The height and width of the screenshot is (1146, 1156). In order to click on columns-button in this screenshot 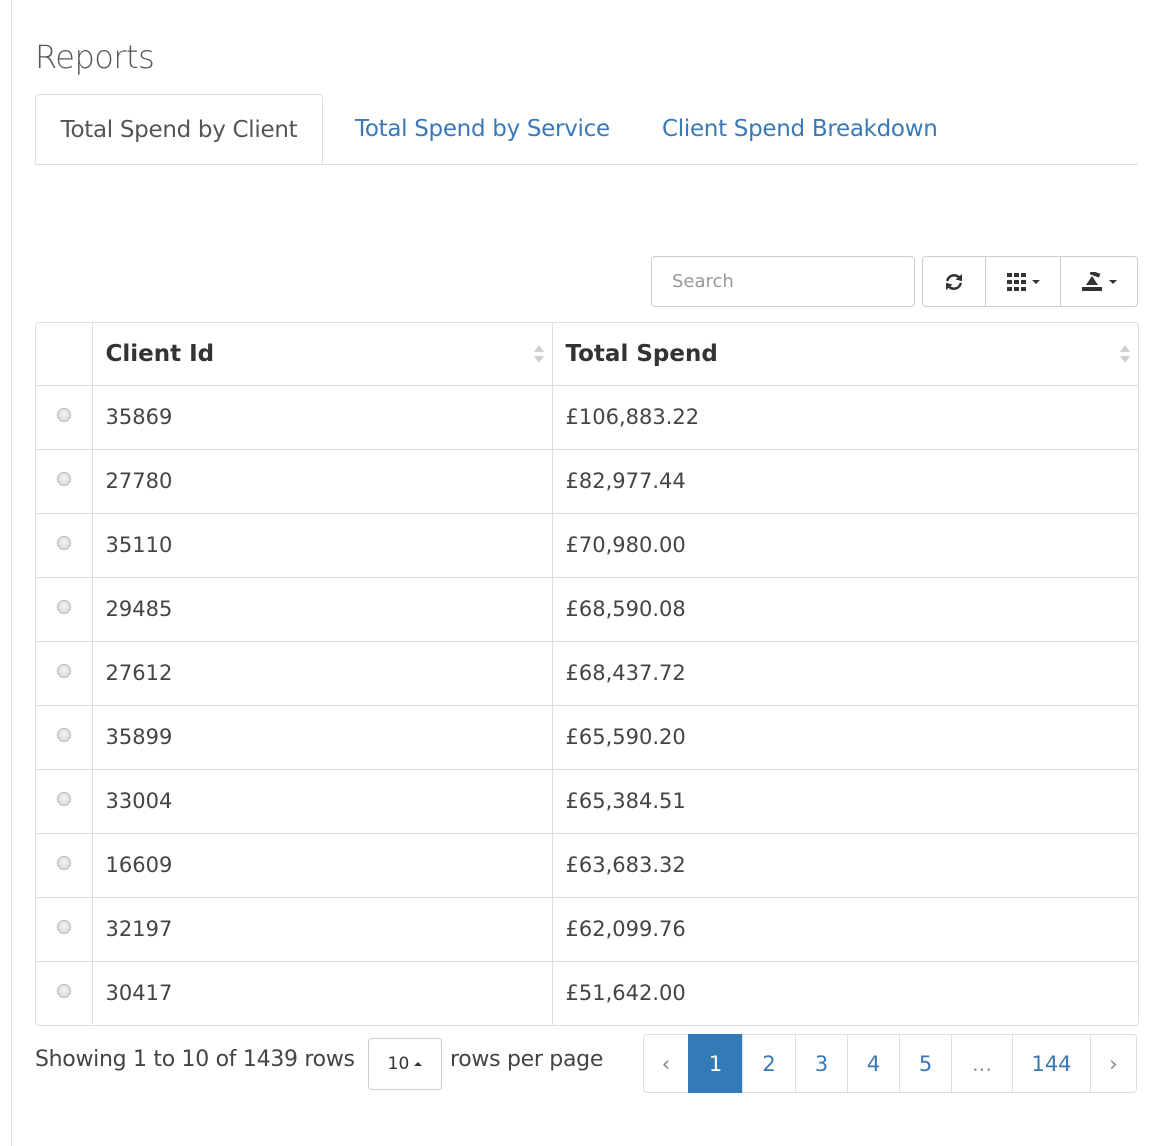, I will do `click(1023, 281)`.